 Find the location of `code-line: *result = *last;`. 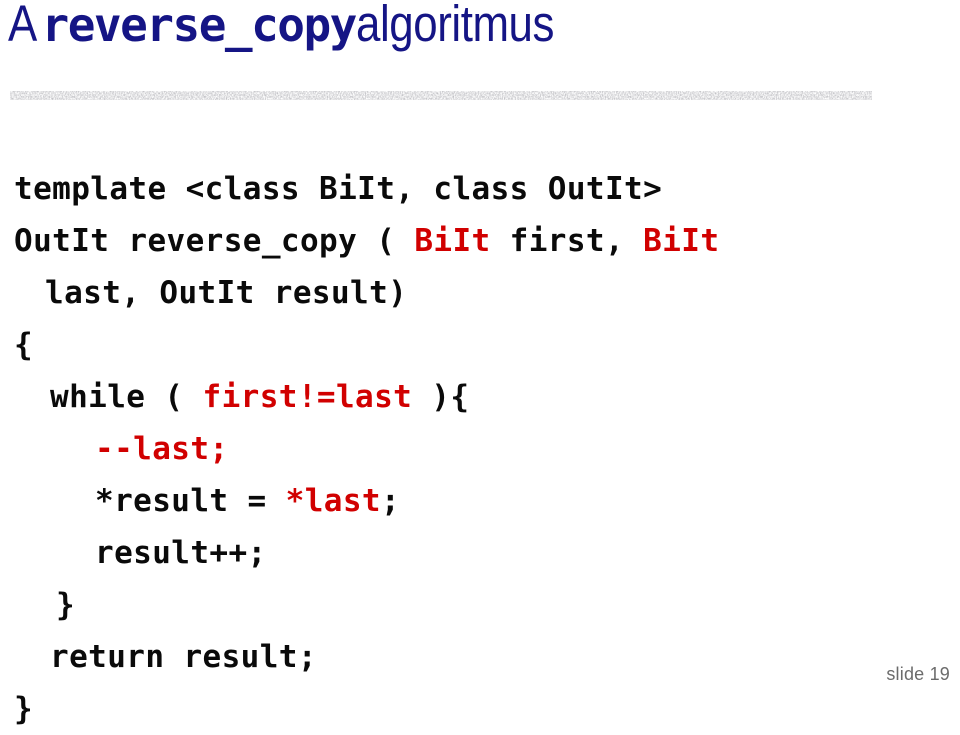

code-line: *result = *last; is located at coordinates (480, 501).